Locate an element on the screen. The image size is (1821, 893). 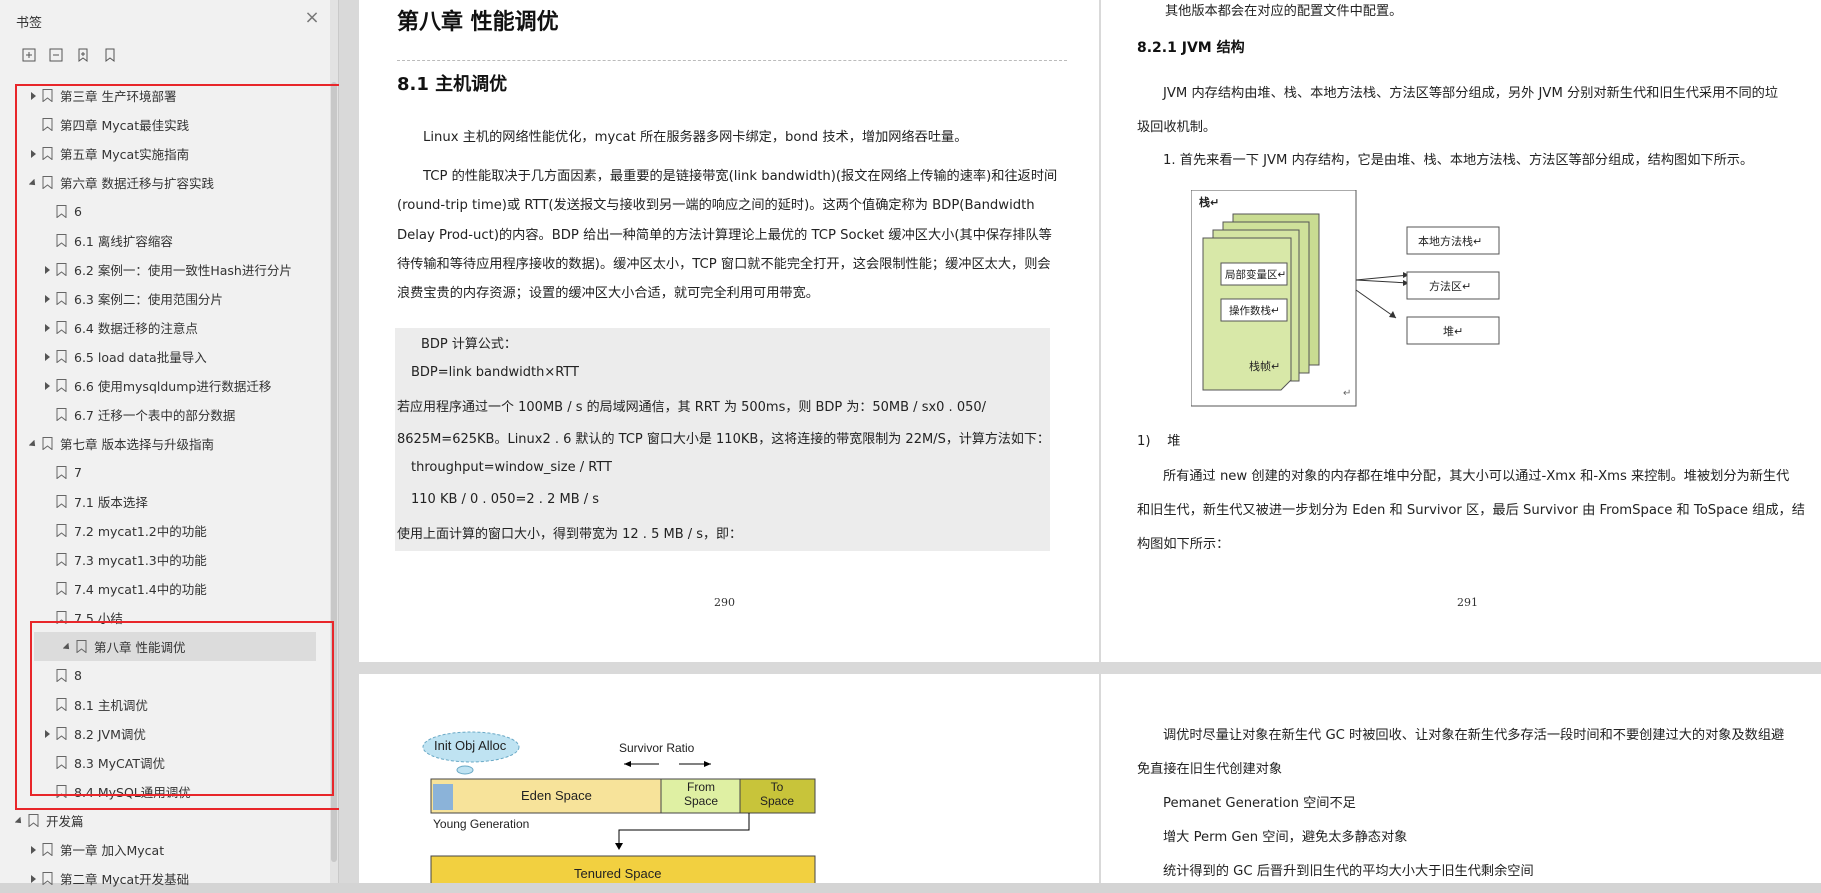
bookmark-label: 7.2 mycat1.2中的功能 is located at coordinates (140, 531).